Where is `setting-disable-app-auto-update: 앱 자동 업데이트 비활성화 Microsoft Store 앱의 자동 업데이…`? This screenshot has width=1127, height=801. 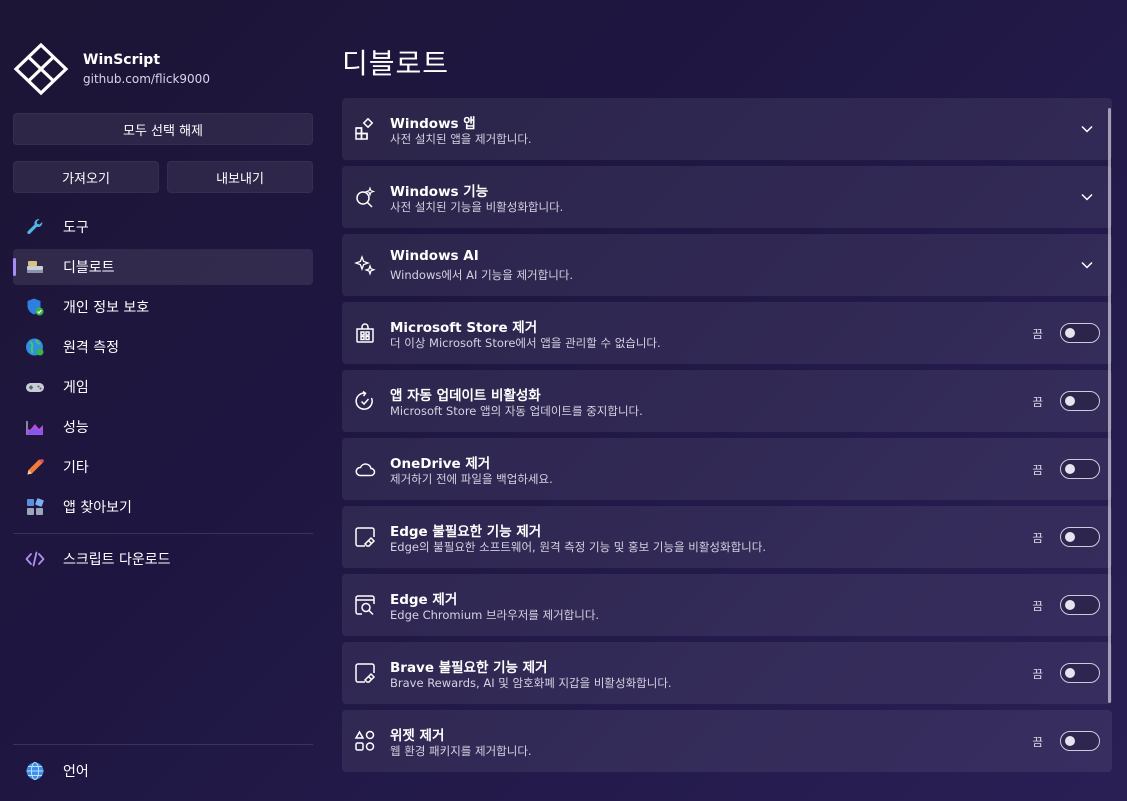
setting-disable-app-auto-update: 앱 자동 업데이트 비활성화 Microsoft Store 앱의 자동 업데이… is located at coordinates (727, 401).